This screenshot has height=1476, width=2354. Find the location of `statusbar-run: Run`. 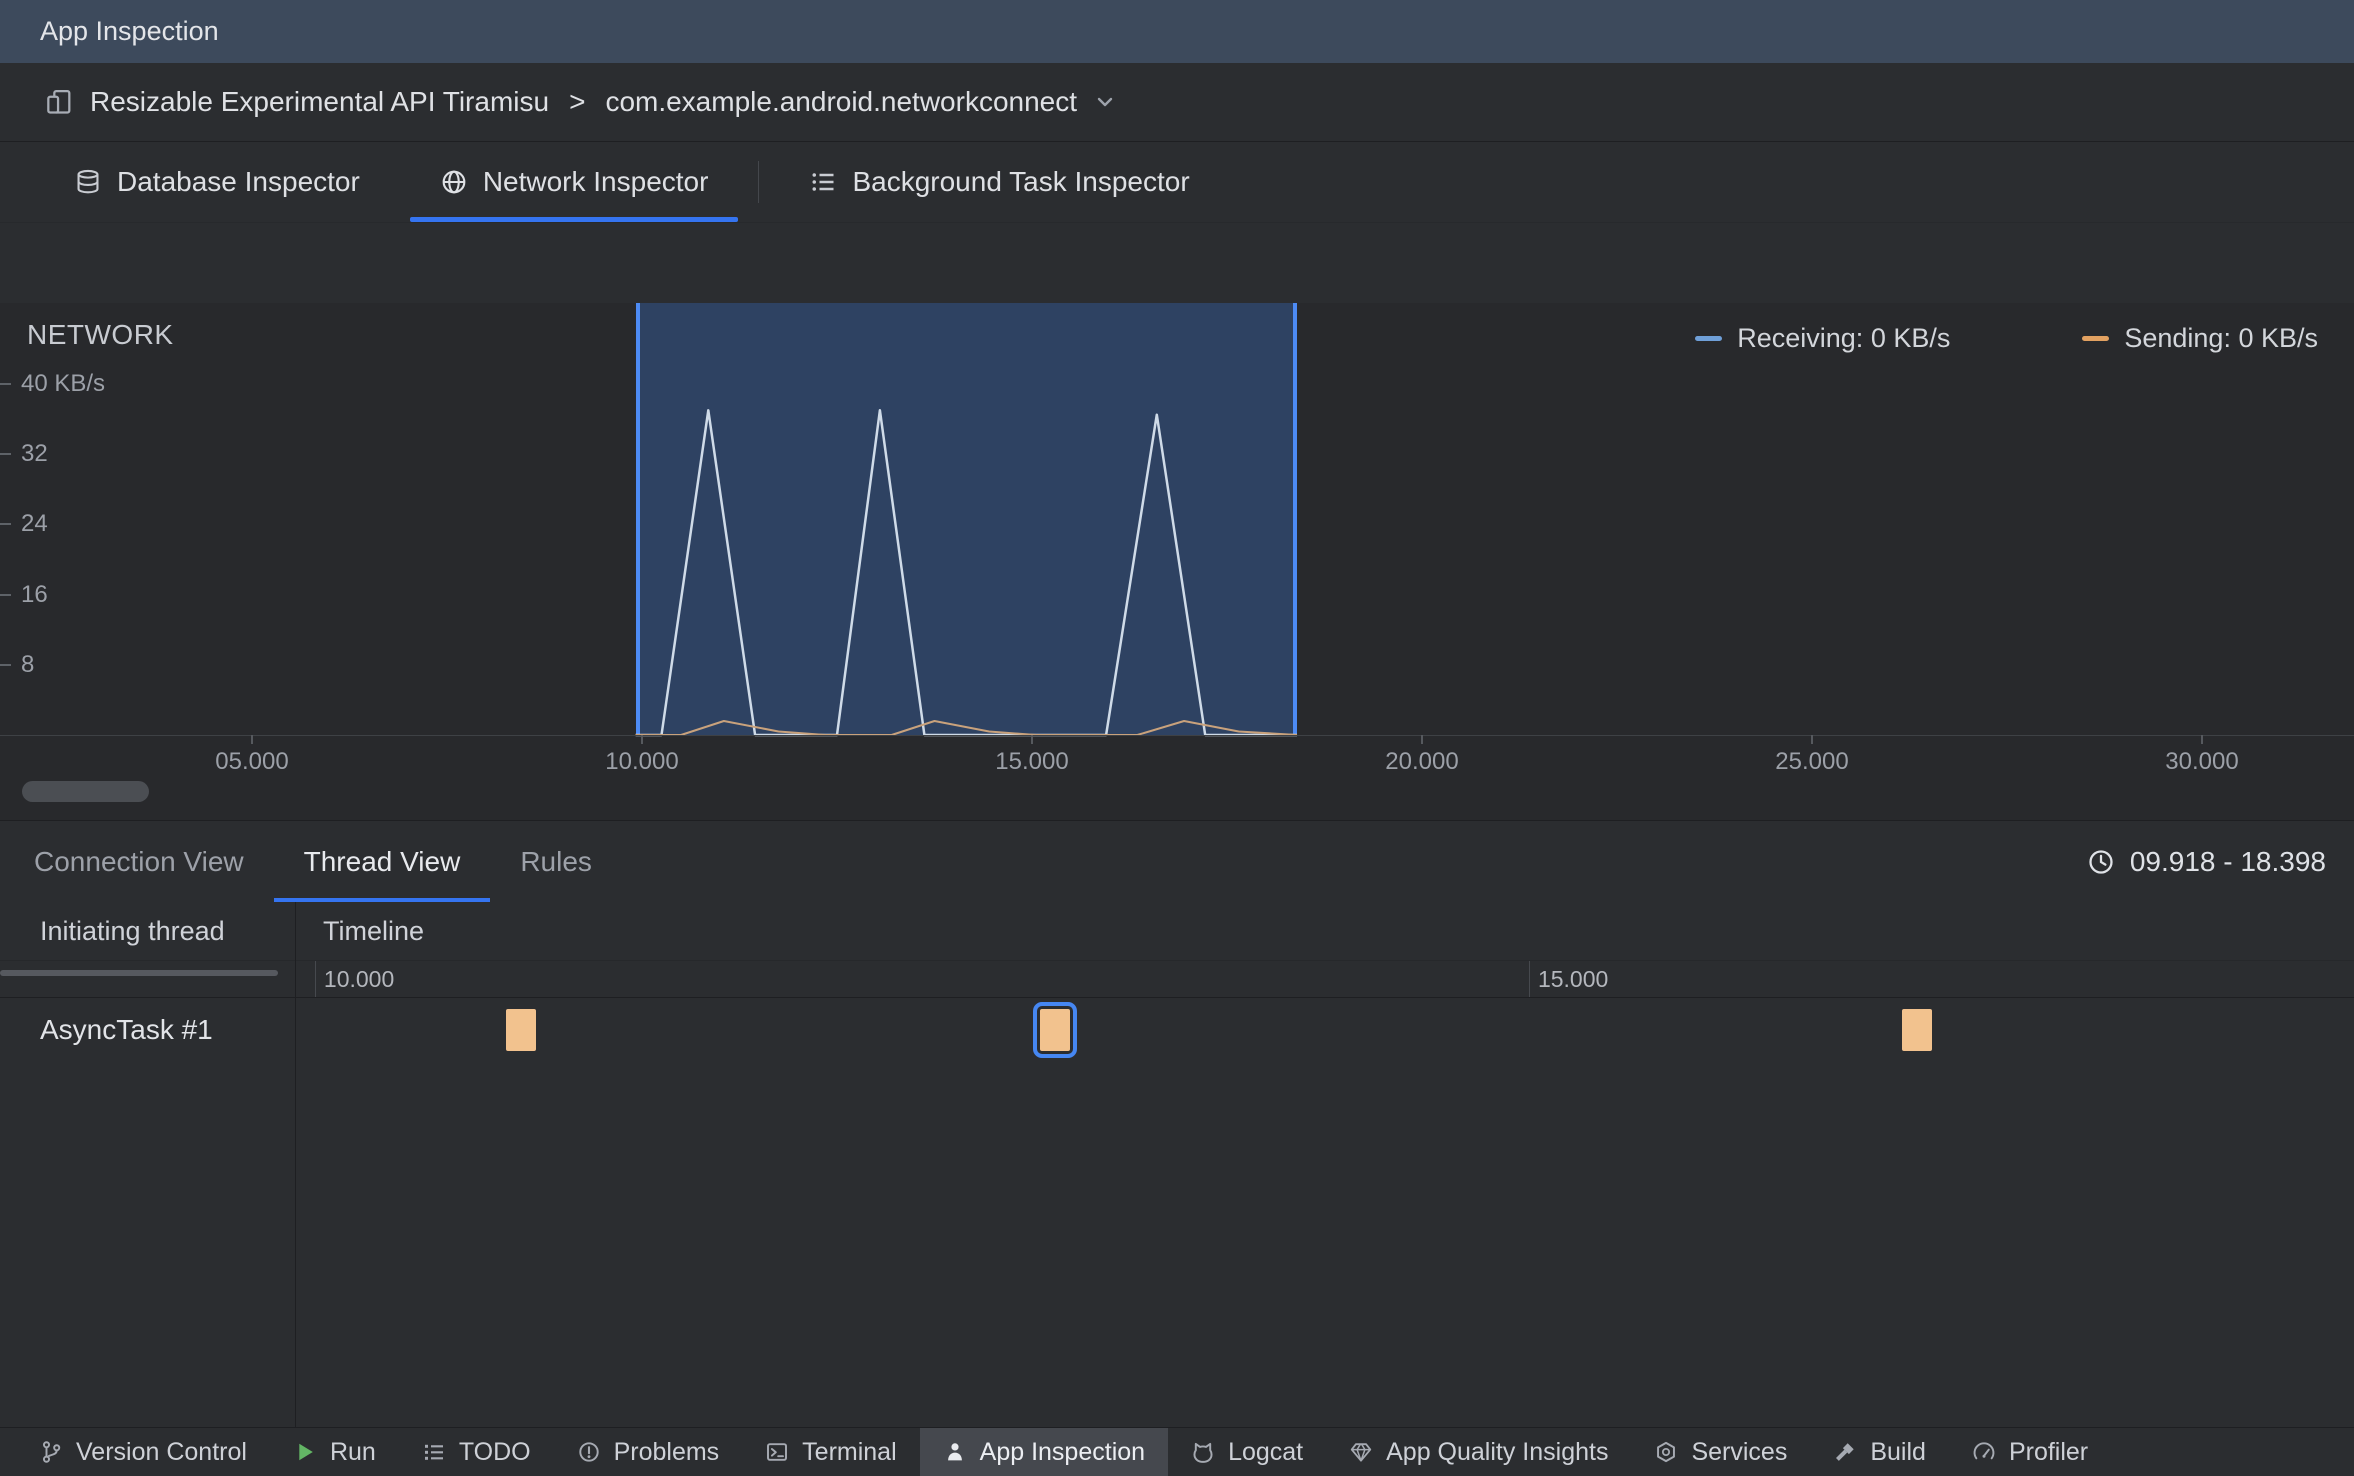

statusbar-run: Run is located at coordinates (334, 1452).